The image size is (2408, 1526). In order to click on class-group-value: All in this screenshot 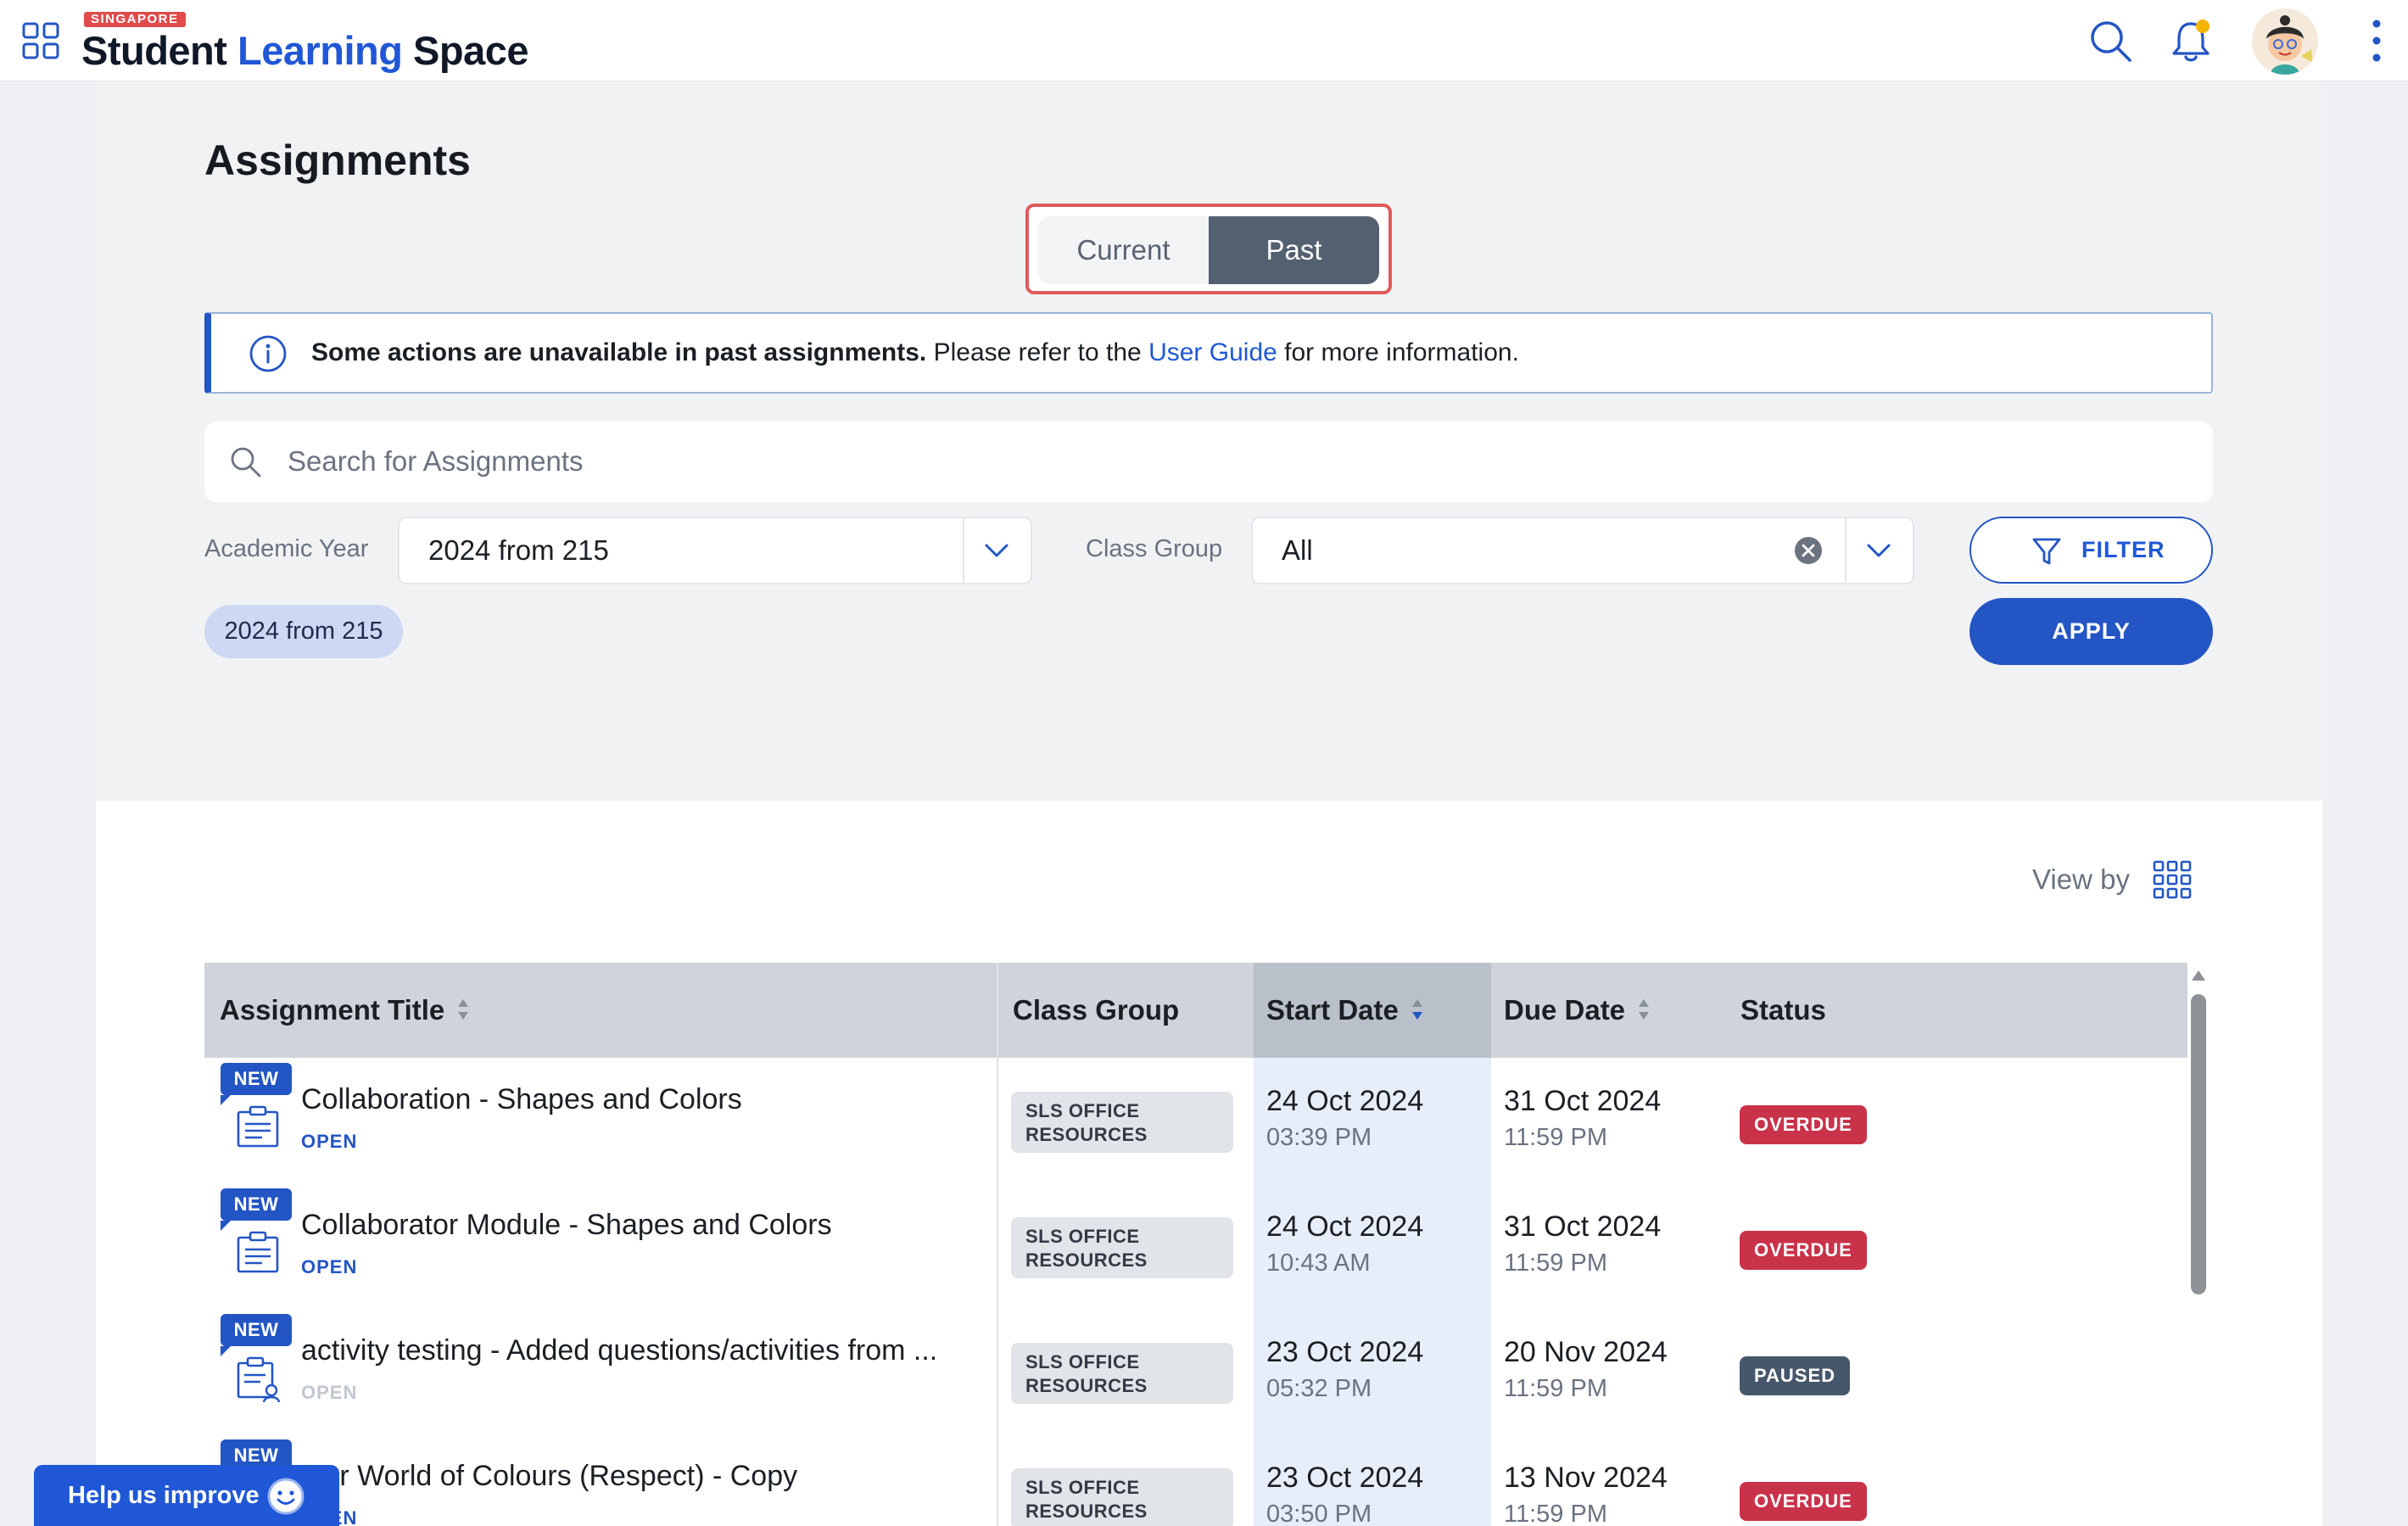, I will do `click(1297, 550)`.